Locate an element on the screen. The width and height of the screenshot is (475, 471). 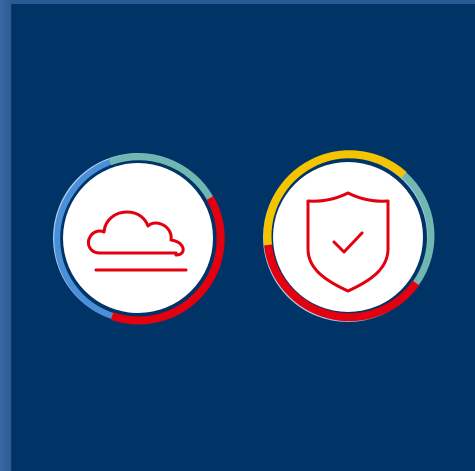
security-badge-graphic is located at coordinates (349, 236).